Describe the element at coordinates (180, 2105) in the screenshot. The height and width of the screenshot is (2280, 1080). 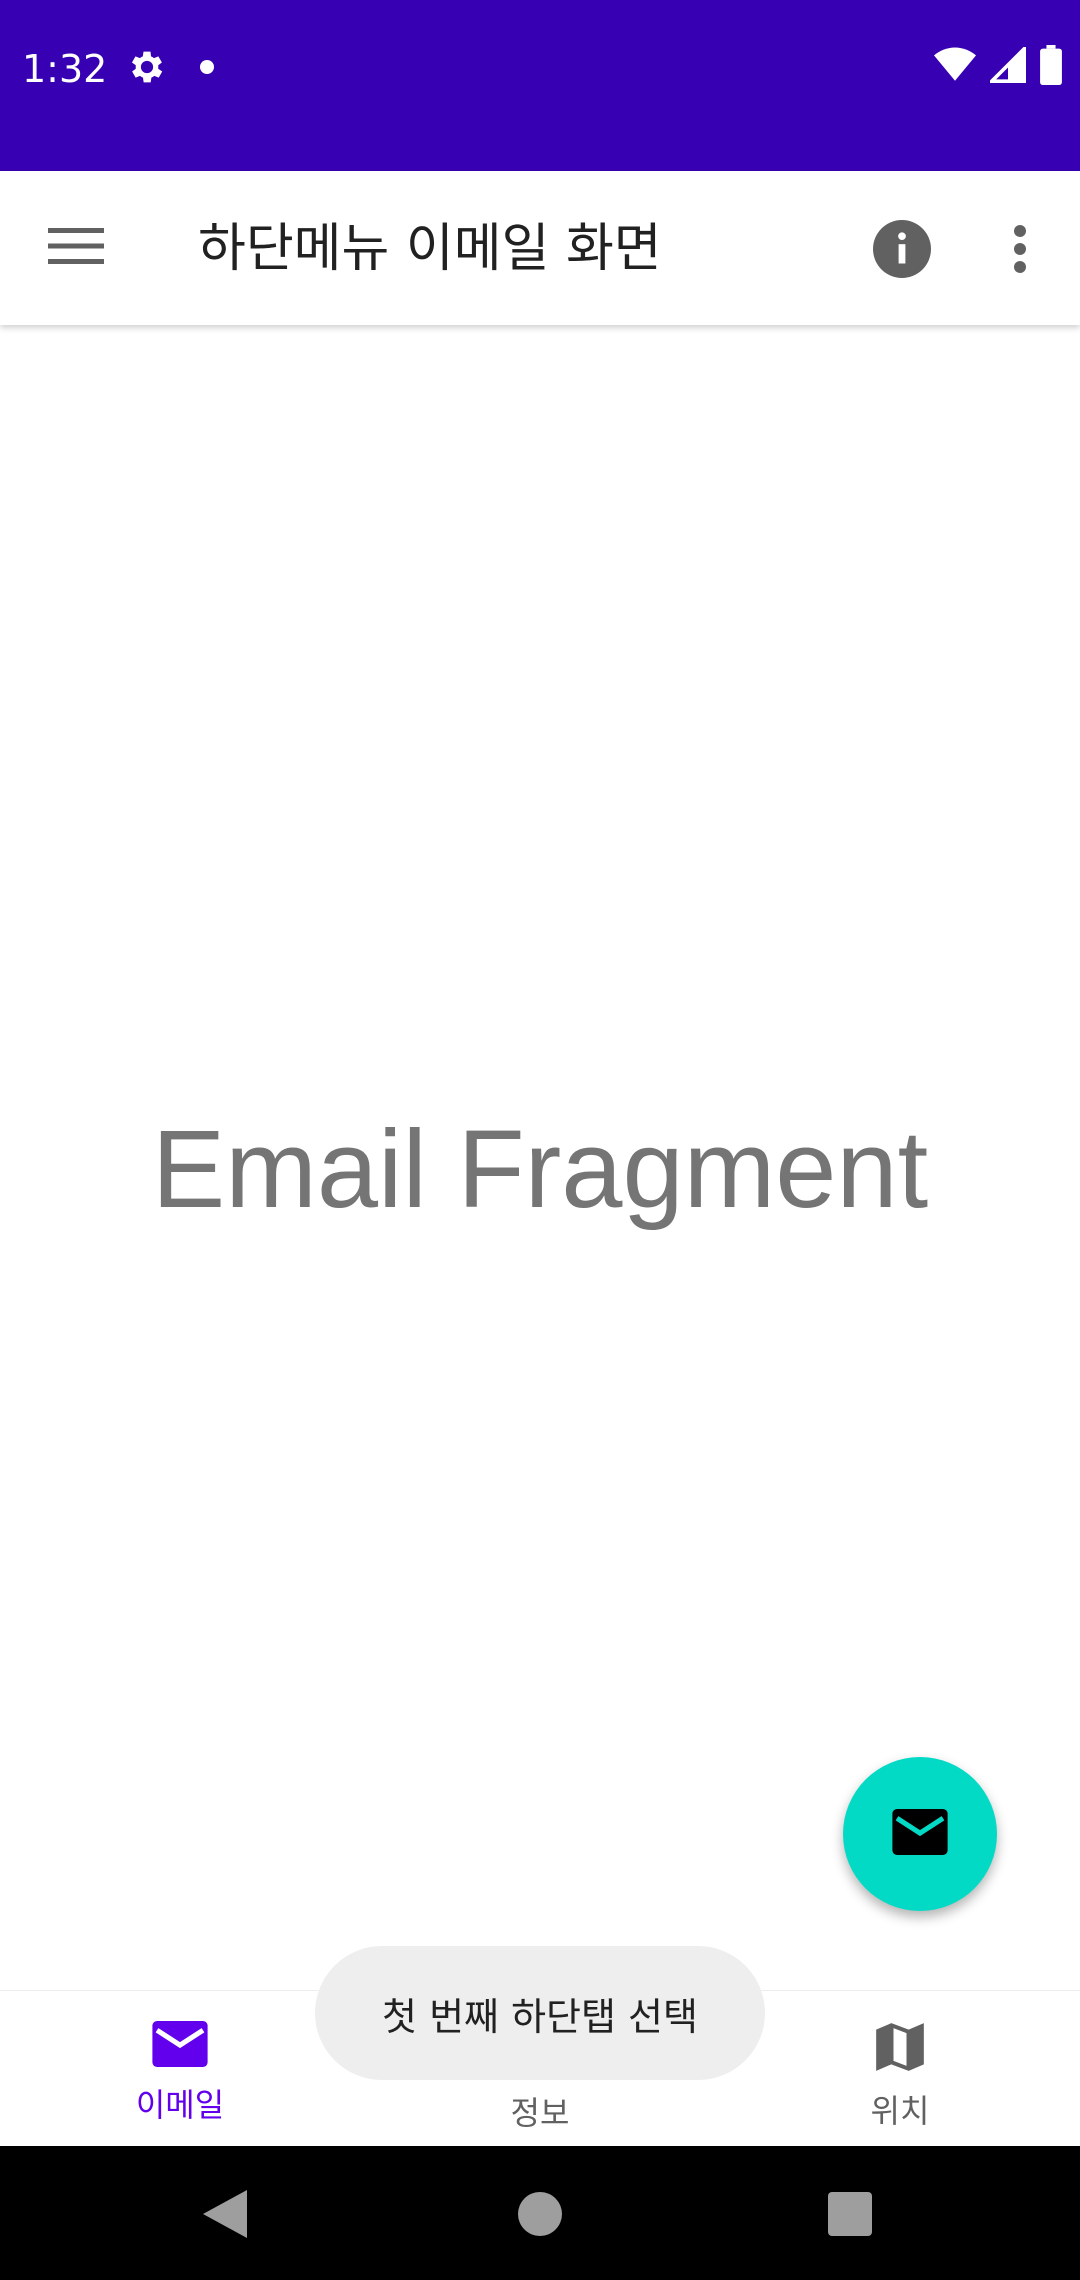
I see `bottom-nav-email-label: 이메일` at that location.